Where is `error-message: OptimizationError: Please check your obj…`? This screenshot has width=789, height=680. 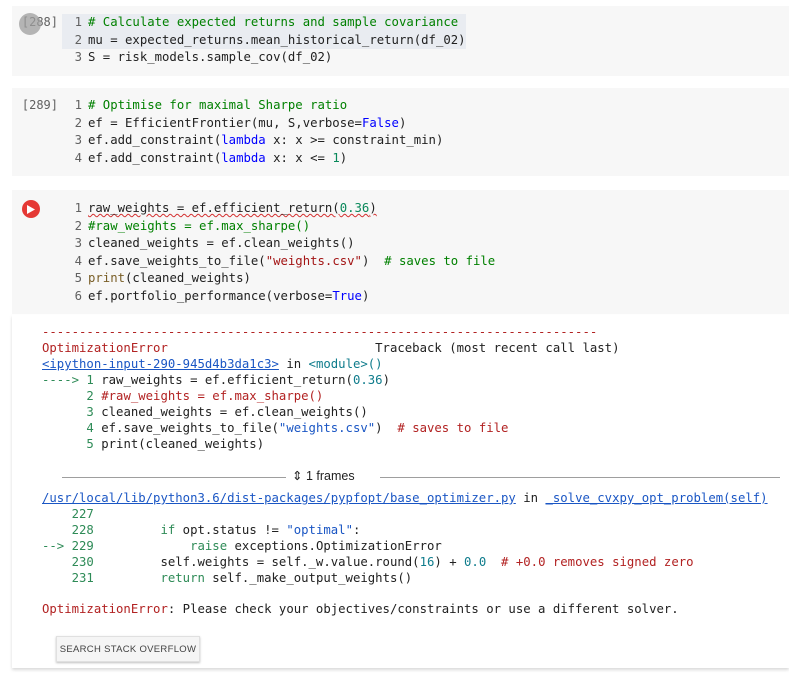 error-message: OptimizationError: Please check your obj… is located at coordinates (360, 609).